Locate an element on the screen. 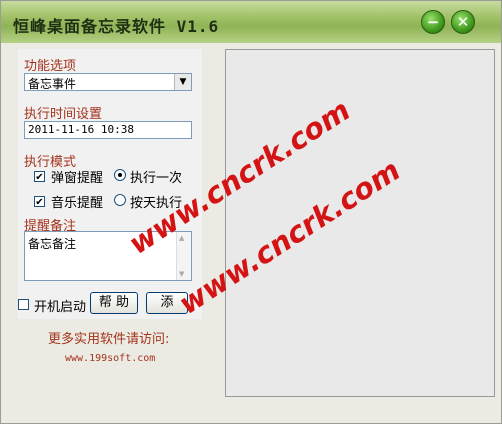  note-text: 备忘备注 is located at coordinates (52, 244).